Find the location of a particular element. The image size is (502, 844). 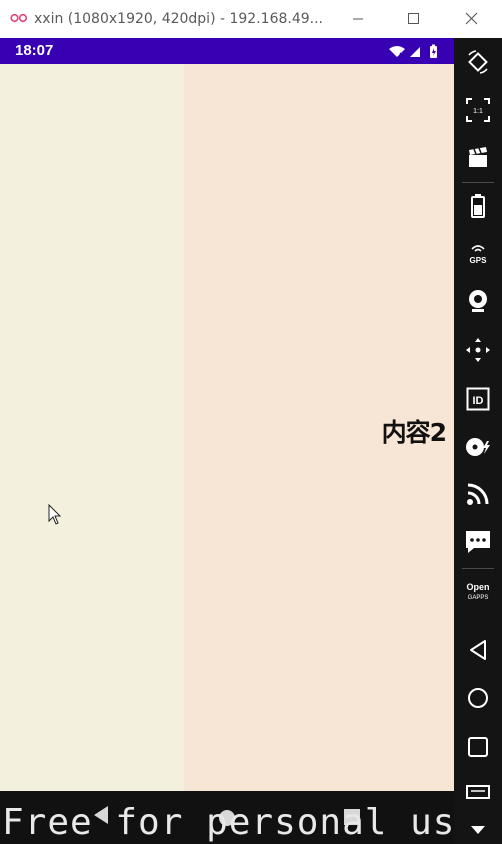

screenrecord-button is located at coordinates (478, 157).